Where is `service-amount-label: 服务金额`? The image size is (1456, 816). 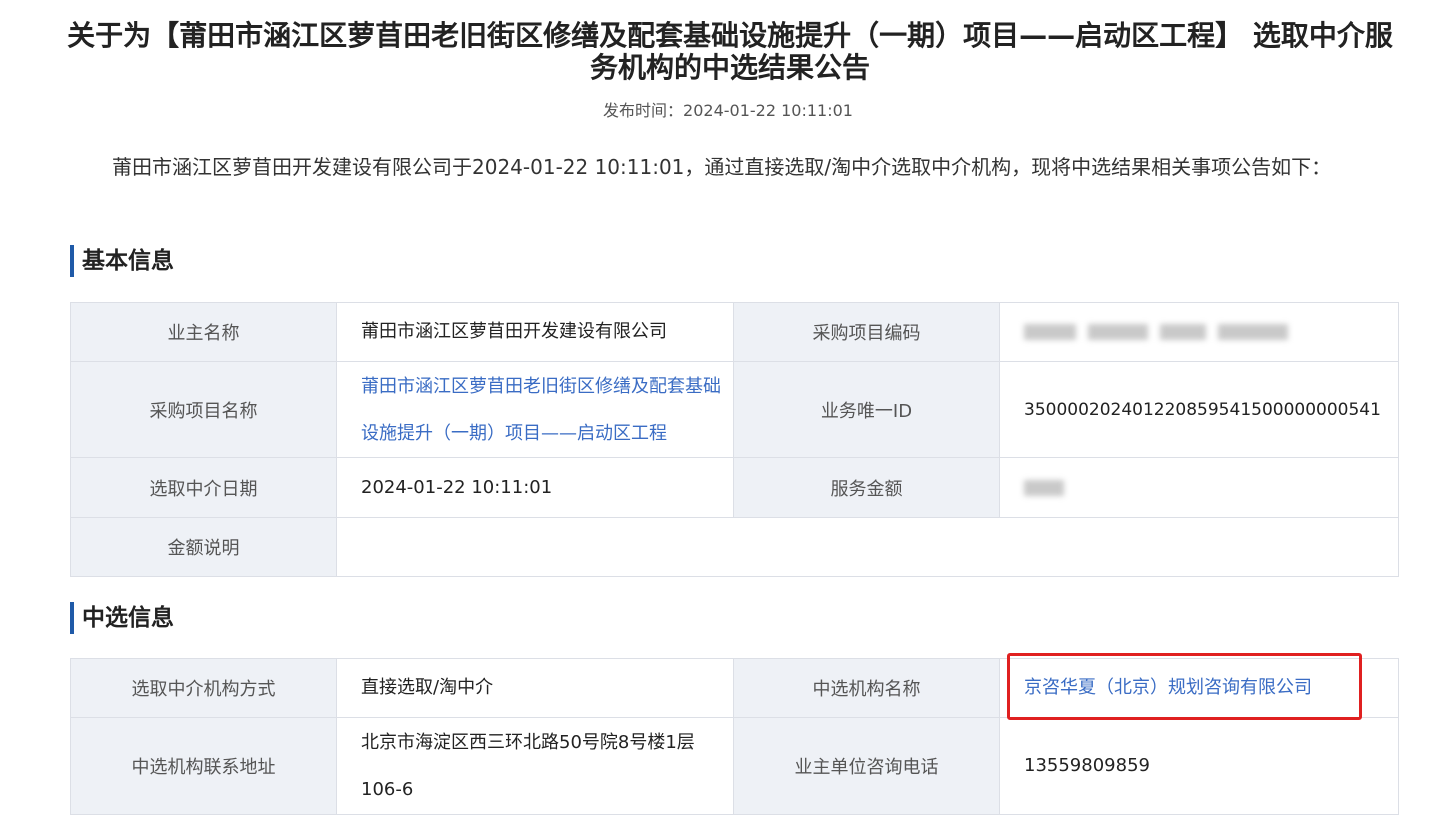
service-amount-label: 服务金额 is located at coordinates (866, 487).